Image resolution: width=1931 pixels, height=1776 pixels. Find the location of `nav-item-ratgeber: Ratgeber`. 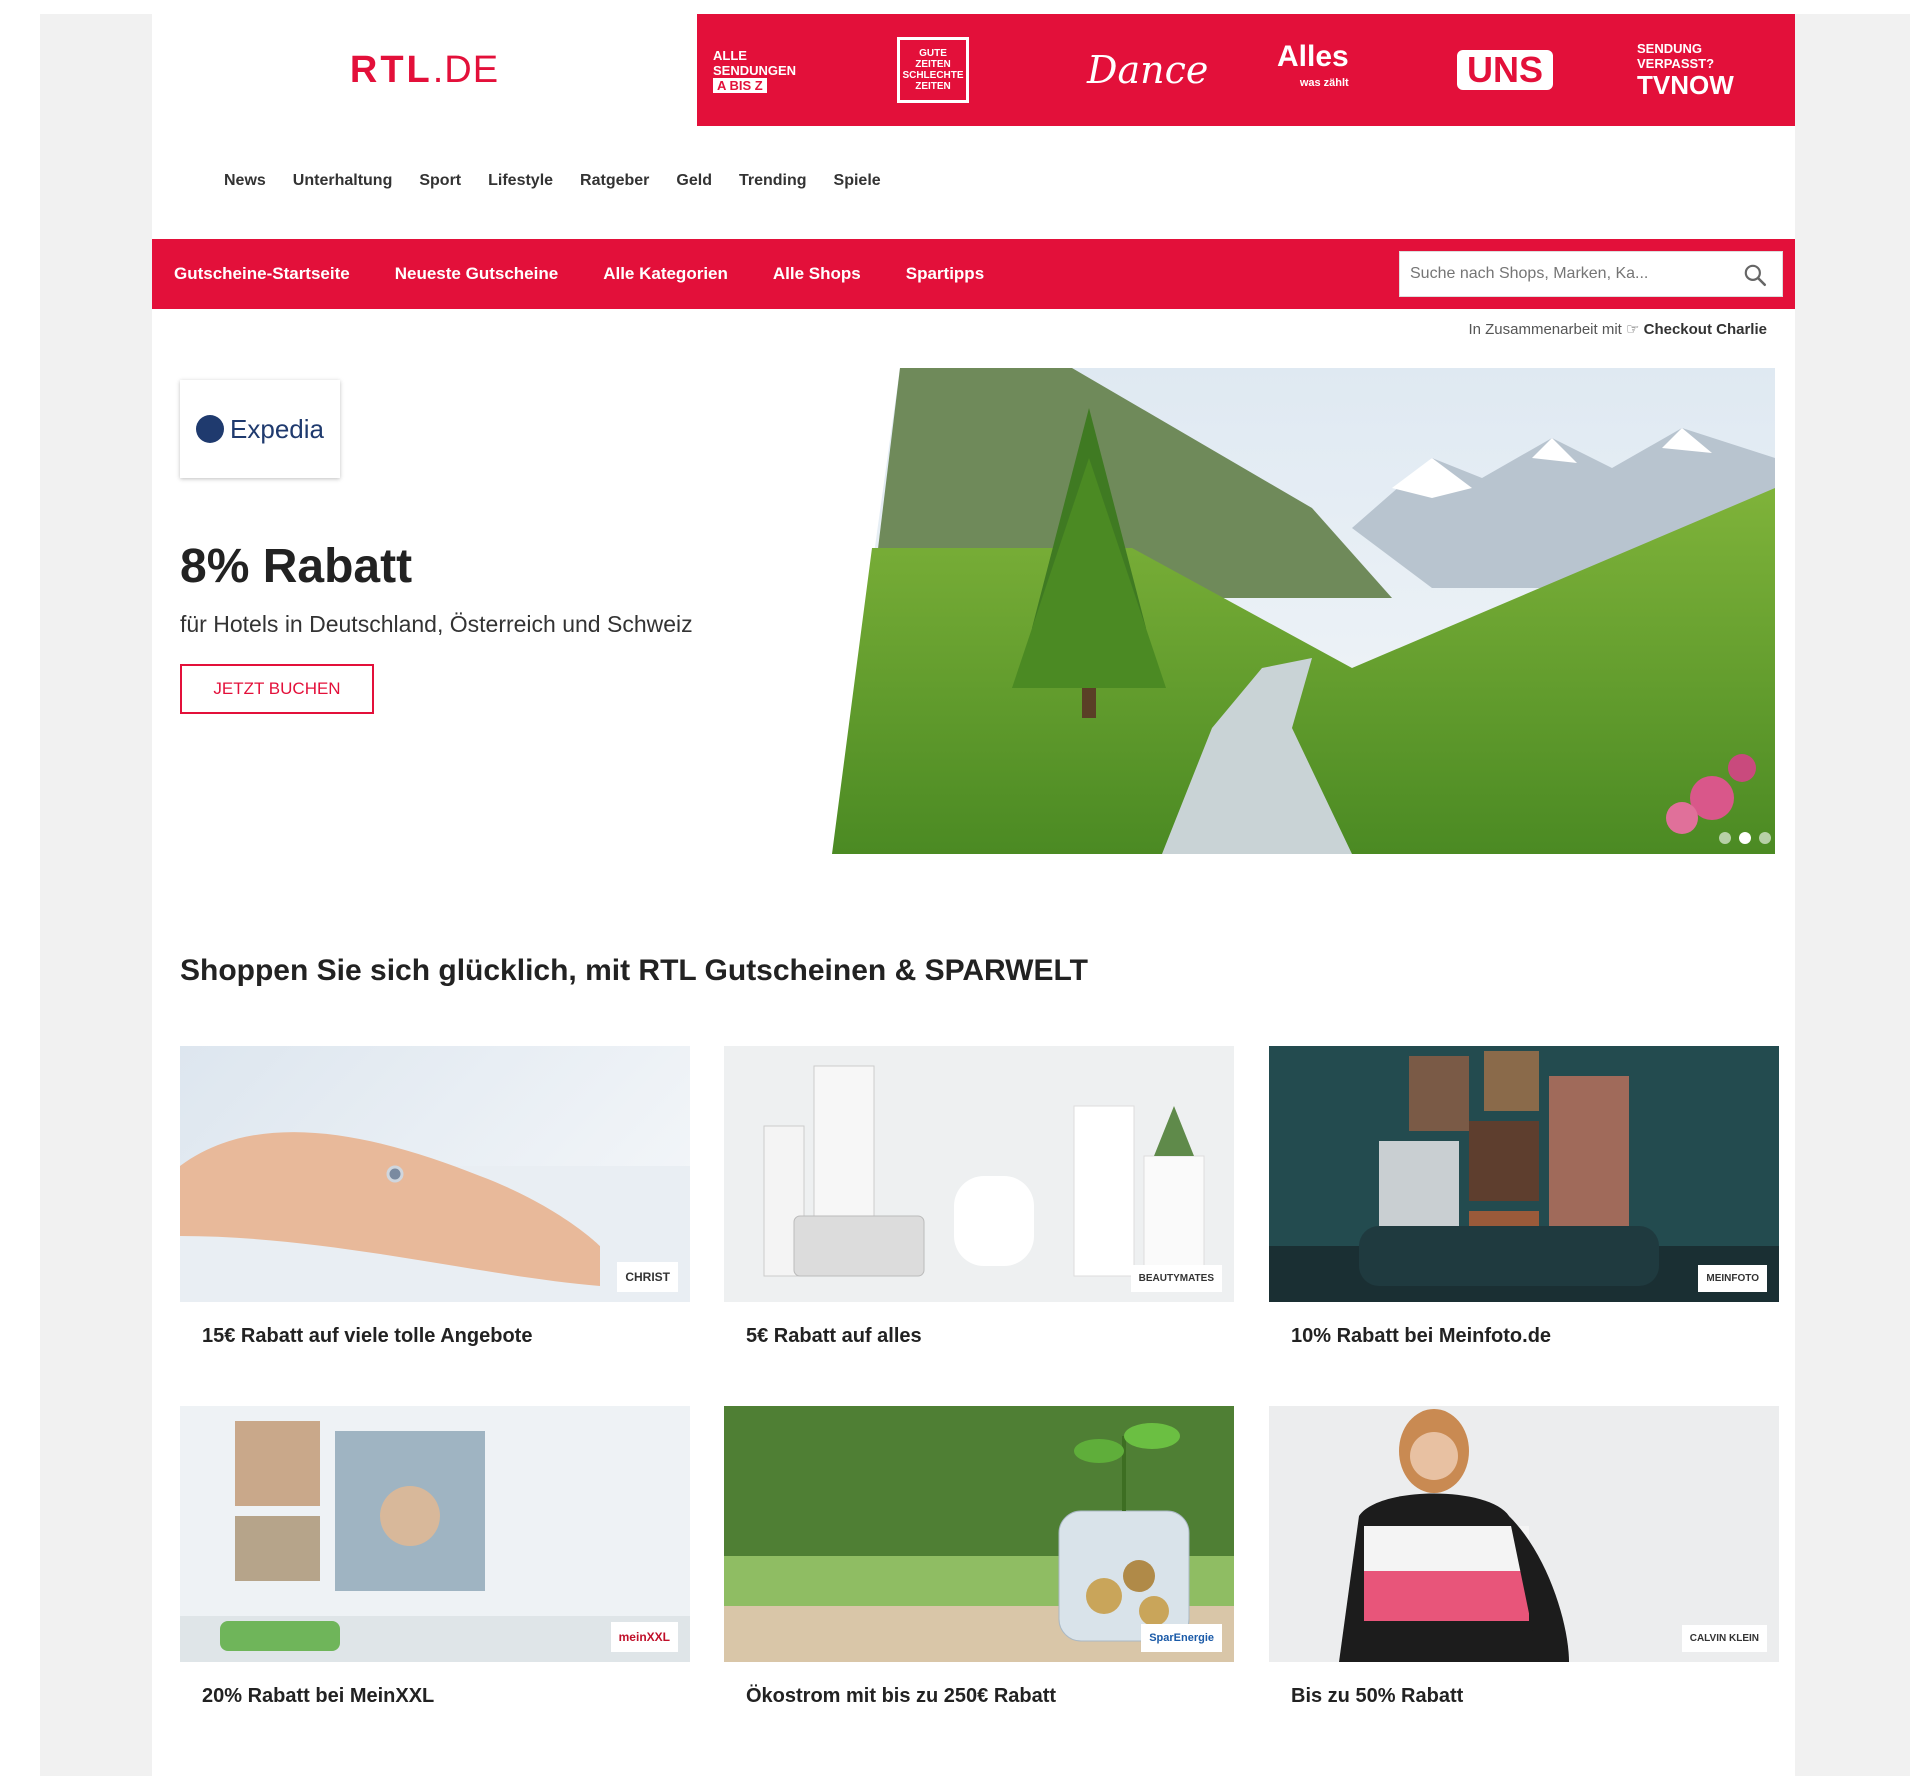

nav-item-ratgeber: Ratgeber is located at coordinates (614, 181).